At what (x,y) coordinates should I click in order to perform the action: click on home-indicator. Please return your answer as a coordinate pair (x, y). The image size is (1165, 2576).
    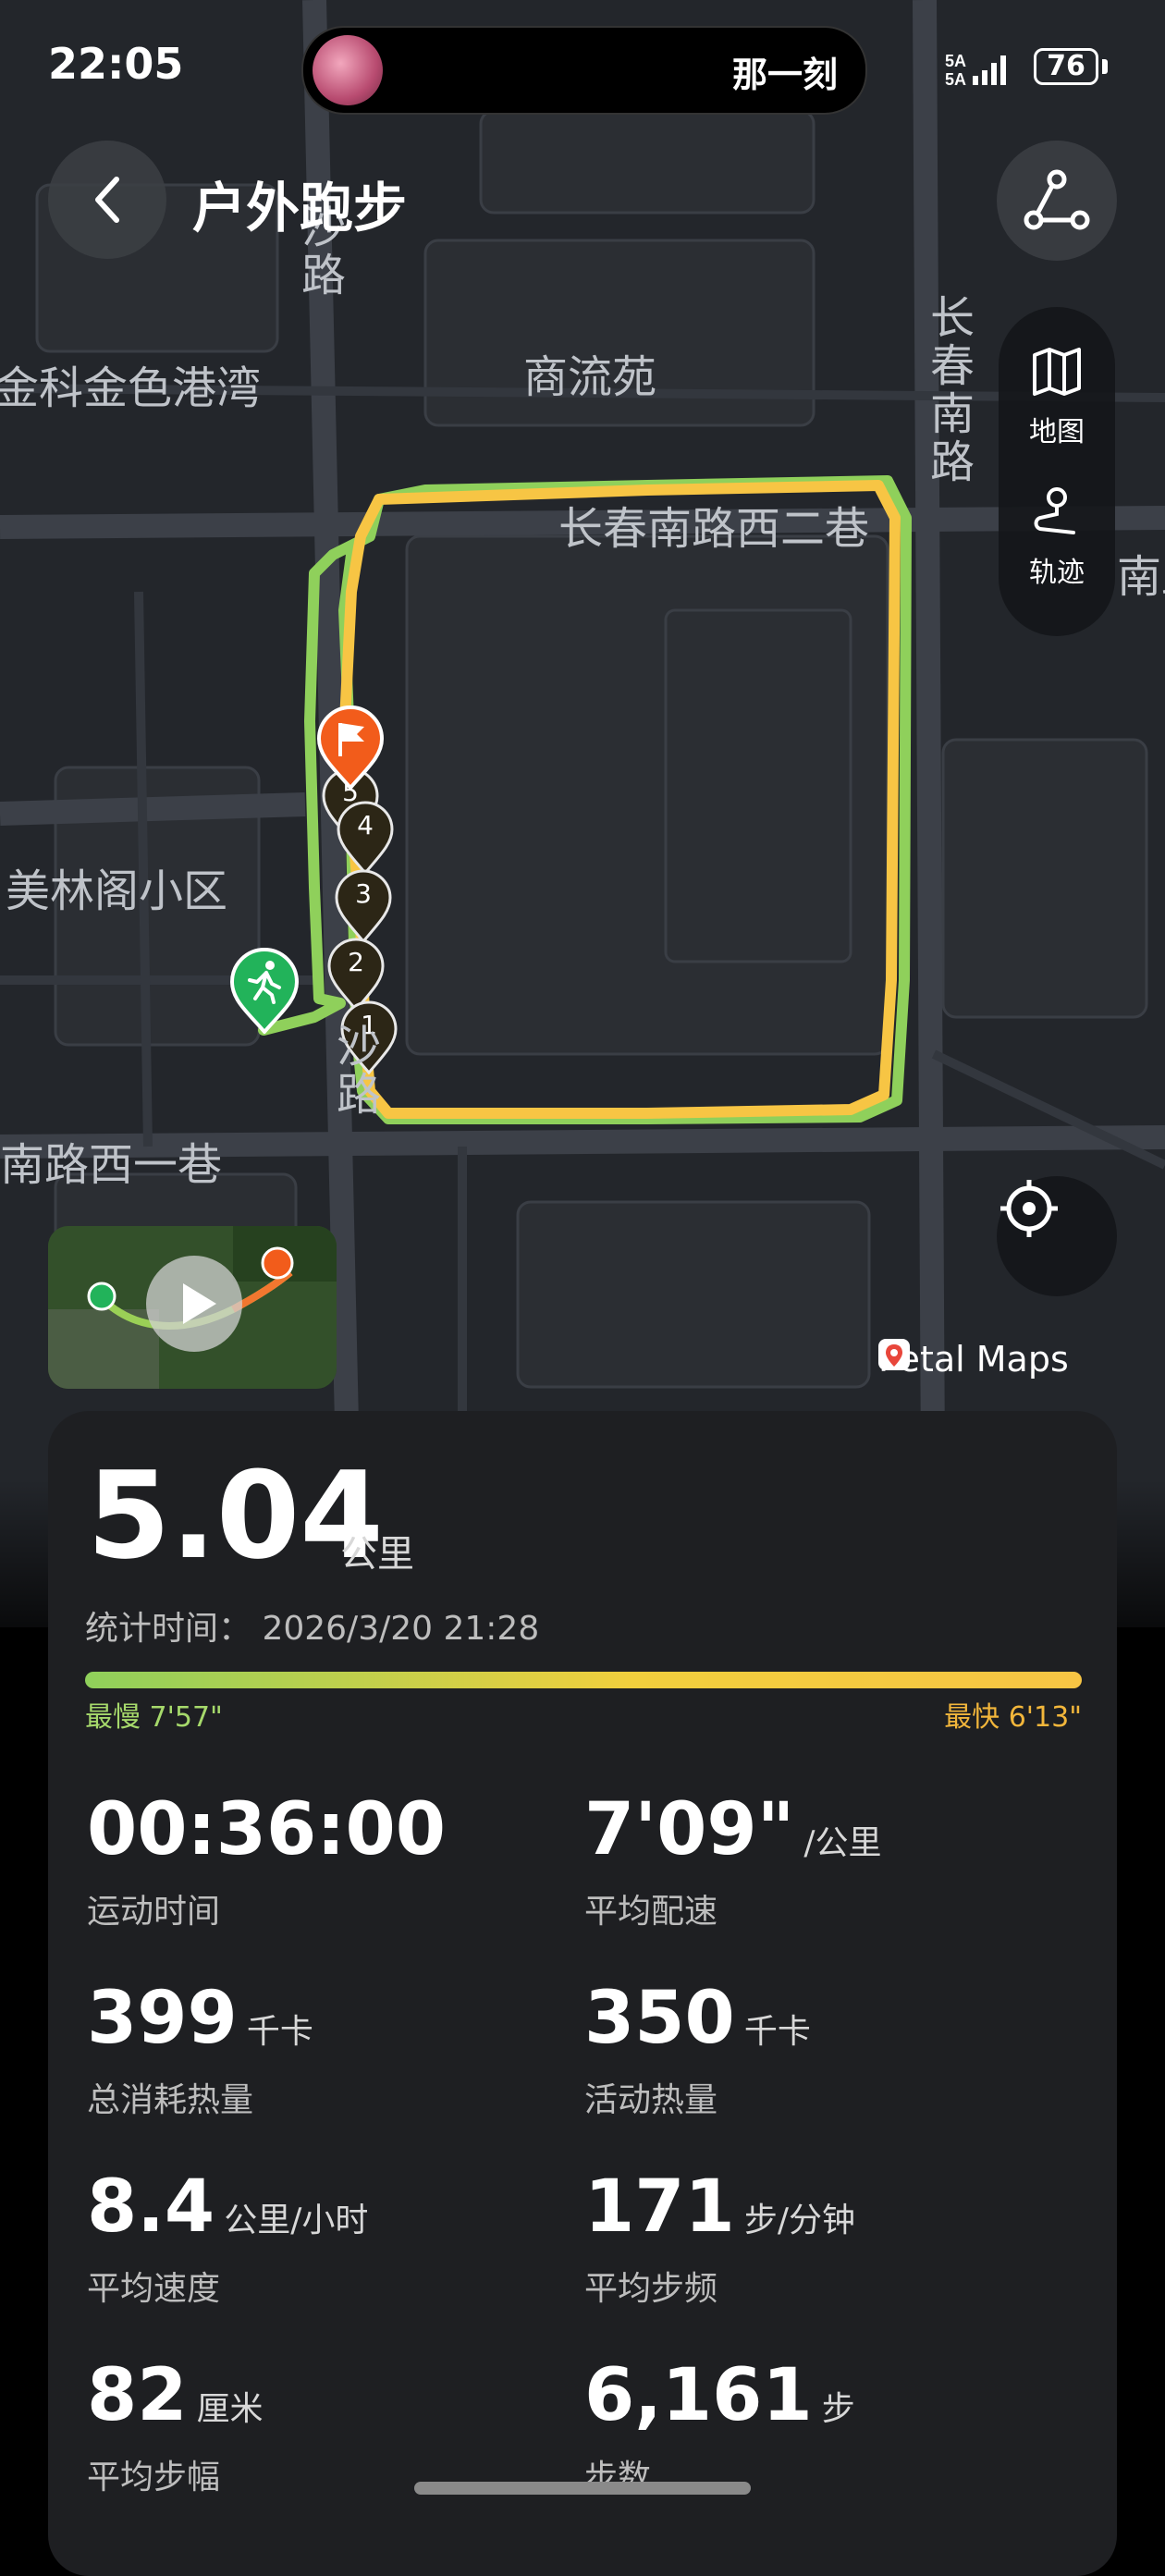
    Looking at the image, I should click on (582, 2488).